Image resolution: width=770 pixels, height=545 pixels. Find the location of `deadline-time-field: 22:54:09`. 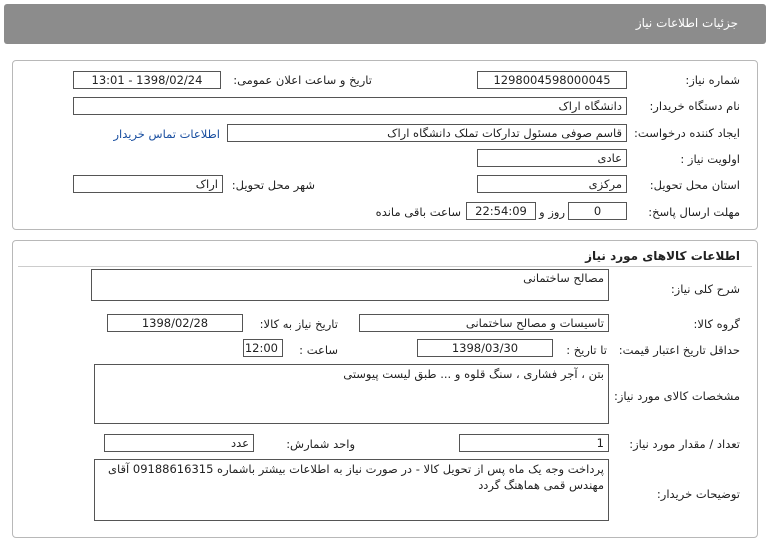

deadline-time-field: 22:54:09 is located at coordinates (501, 211).